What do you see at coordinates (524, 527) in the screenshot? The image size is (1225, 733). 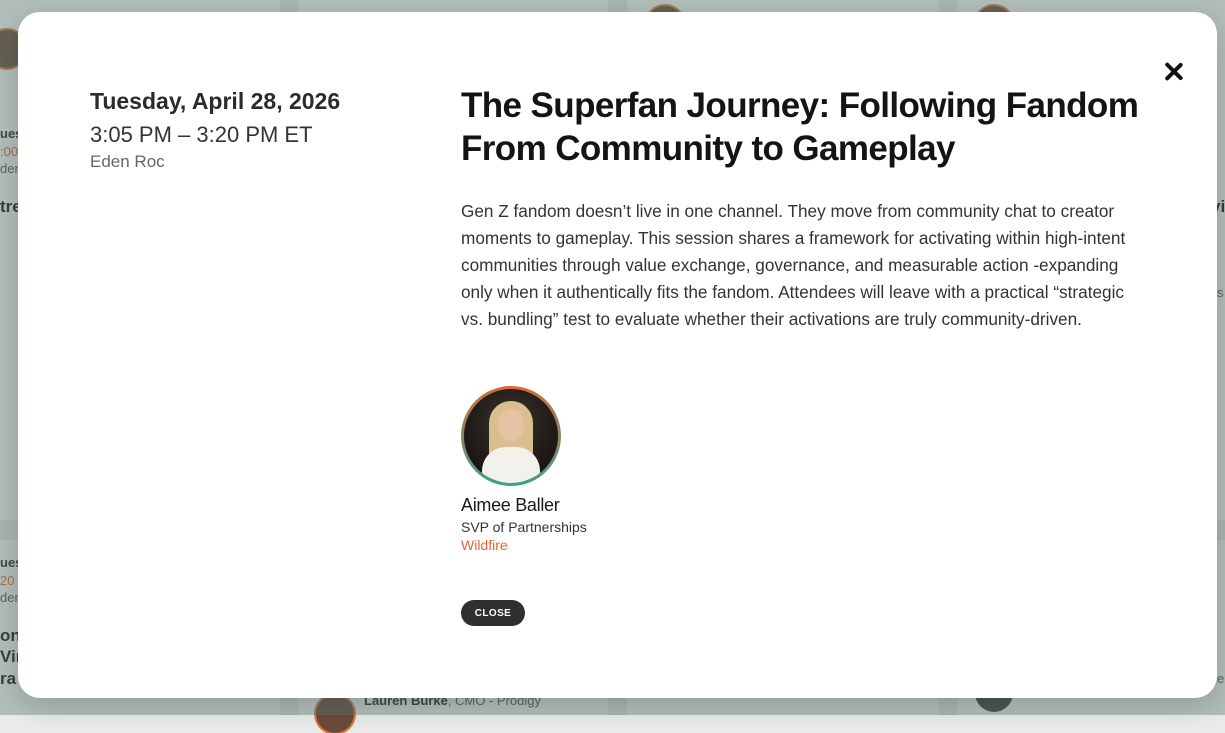 I see `speaker-role: SVP of Partnerships` at bounding box center [524, 527].